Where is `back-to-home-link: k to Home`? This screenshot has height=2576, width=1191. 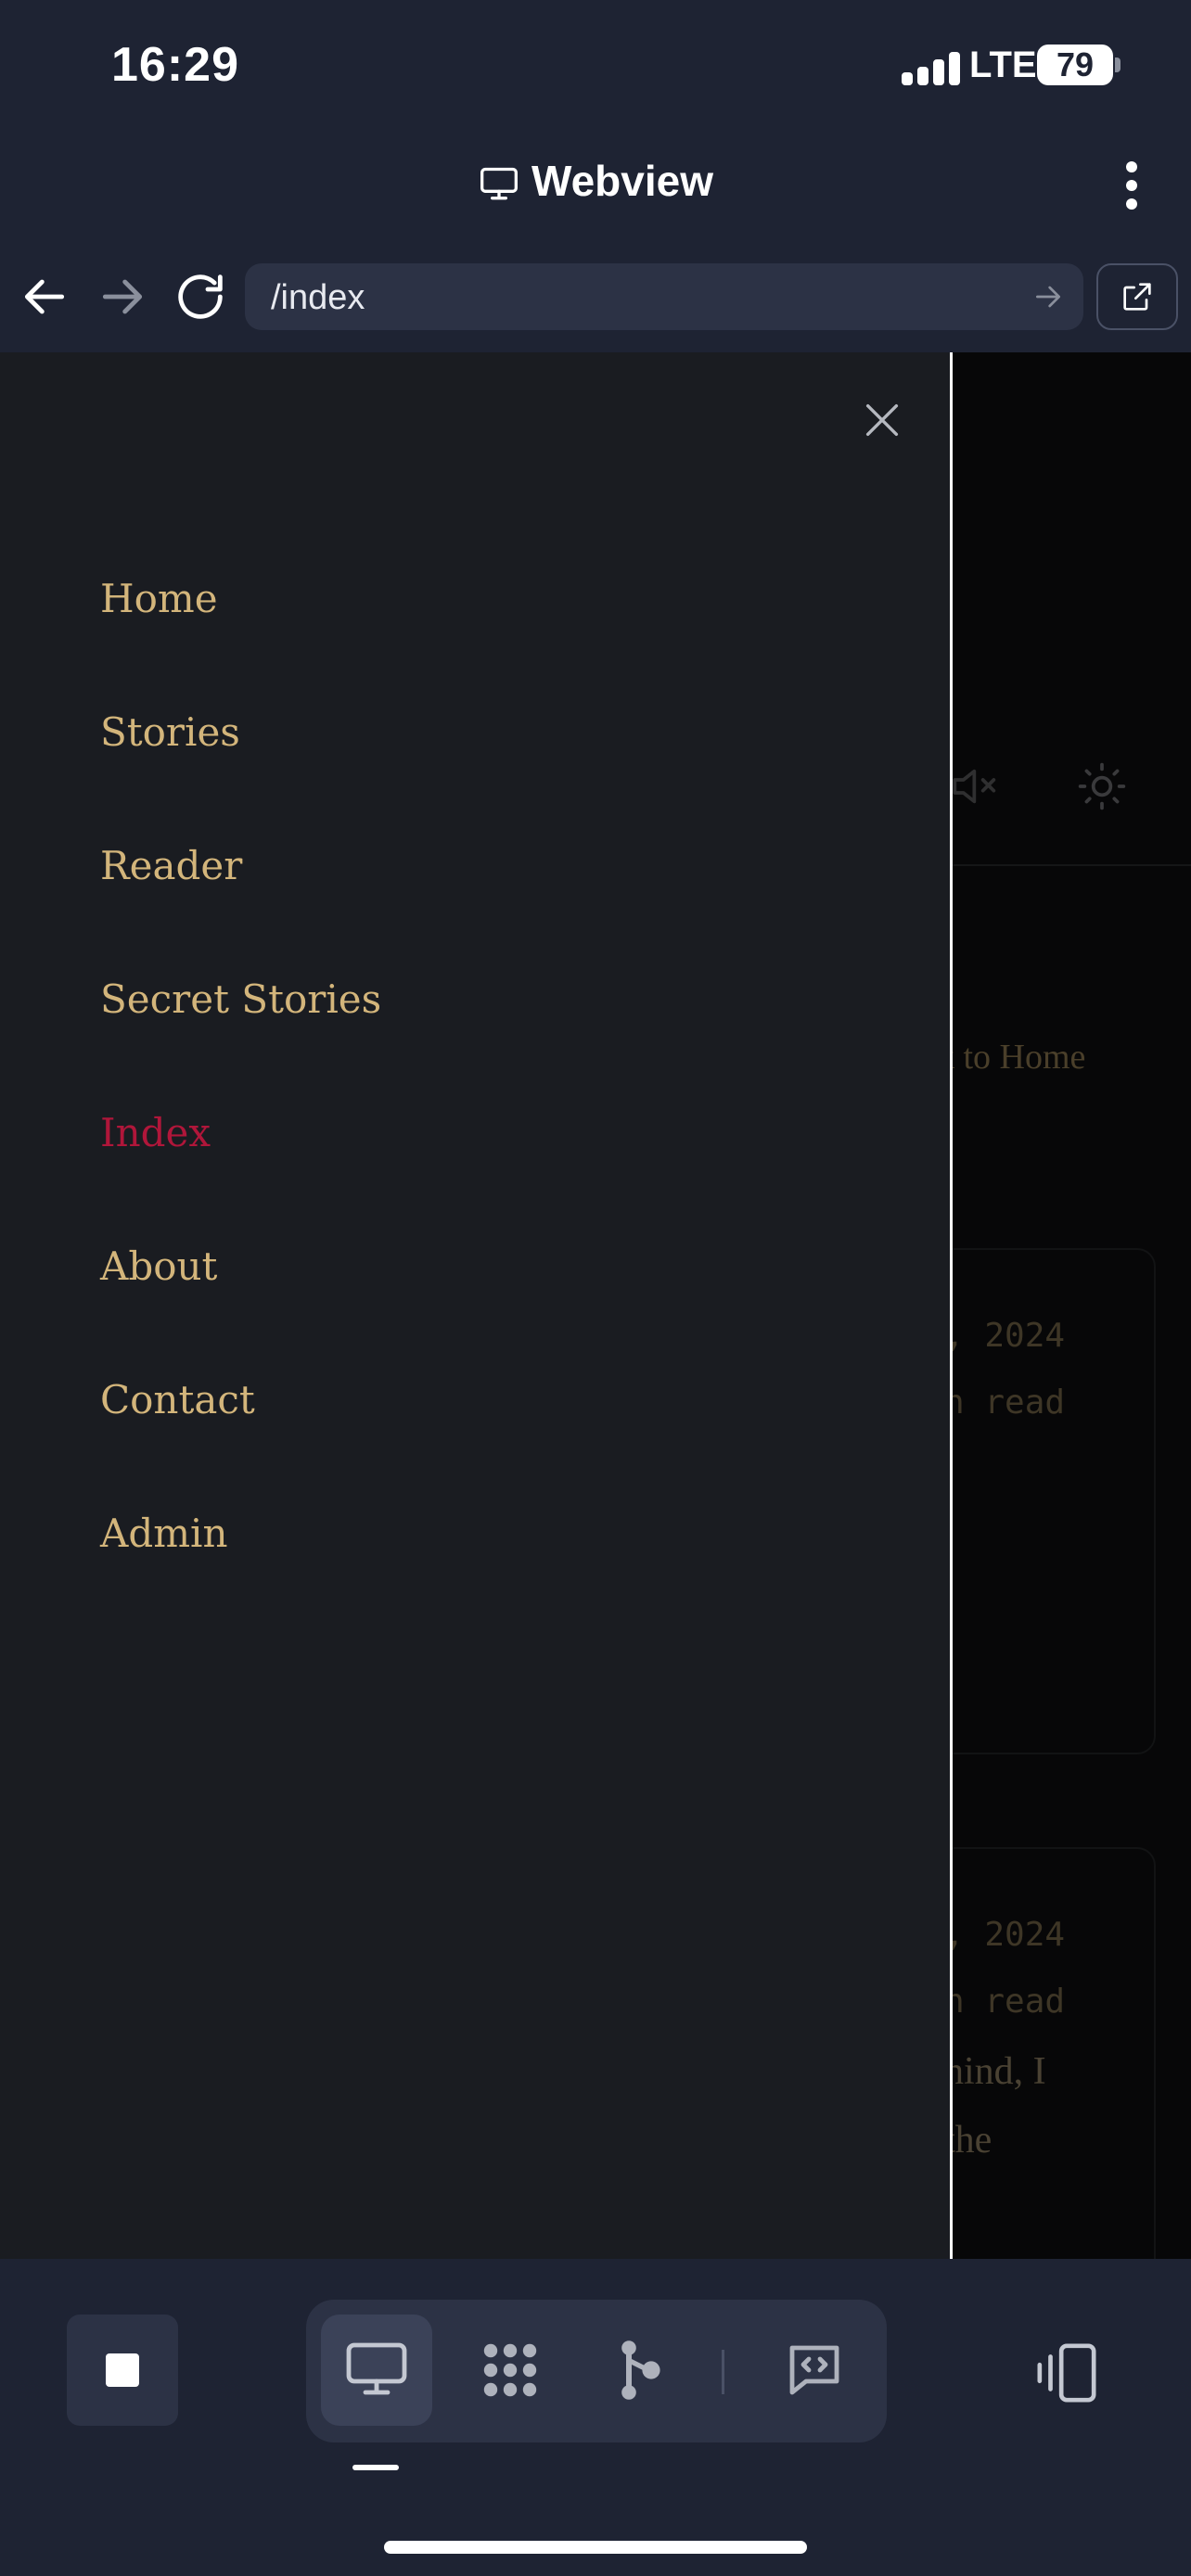
back-to-home-link: k to Home is located at coordinates (1011, 1057).